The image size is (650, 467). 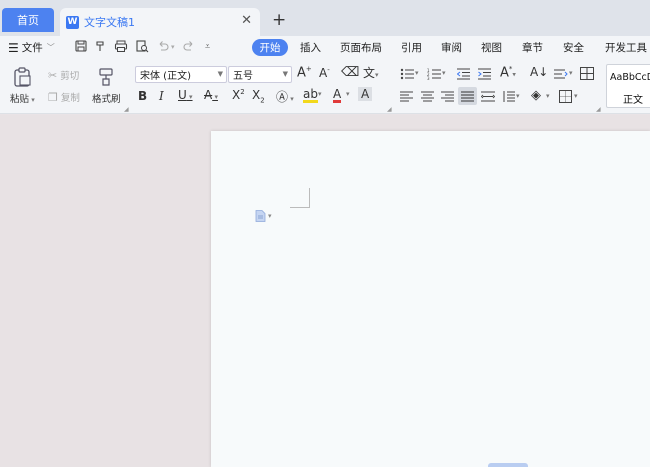 I want to click on font-color-button: A, so click(x=337, y=95).